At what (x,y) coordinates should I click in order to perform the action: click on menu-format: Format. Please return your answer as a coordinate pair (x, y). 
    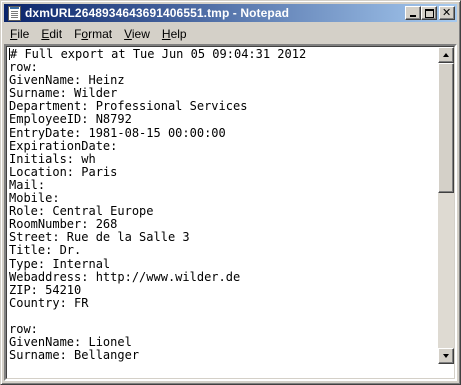
    Looking at the image, I should click on (93, 34).